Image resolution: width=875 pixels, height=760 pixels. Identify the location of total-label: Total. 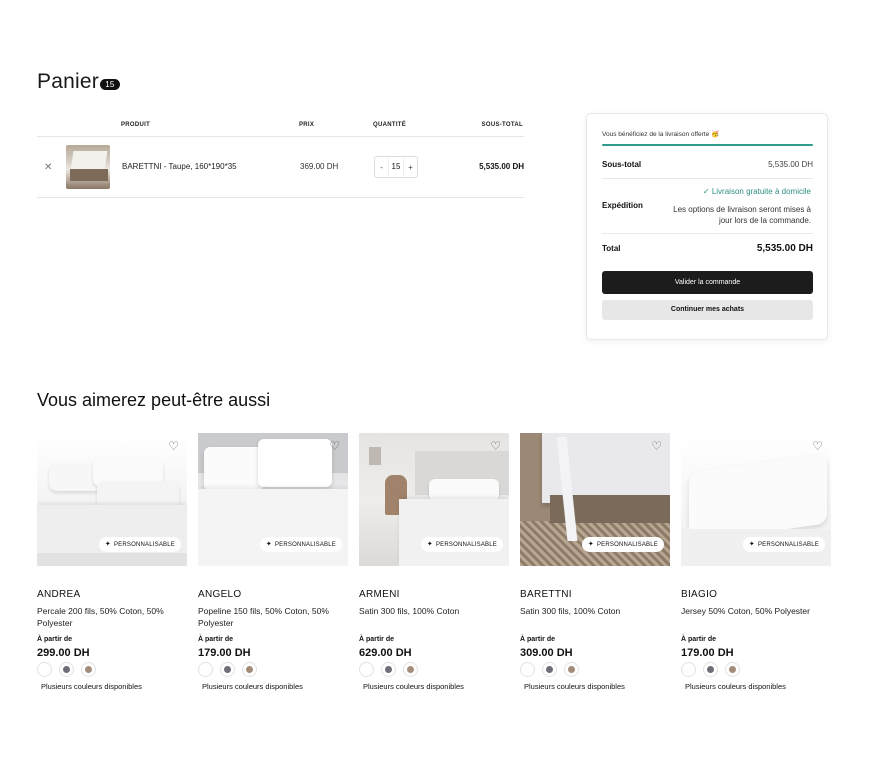
(611, 248).